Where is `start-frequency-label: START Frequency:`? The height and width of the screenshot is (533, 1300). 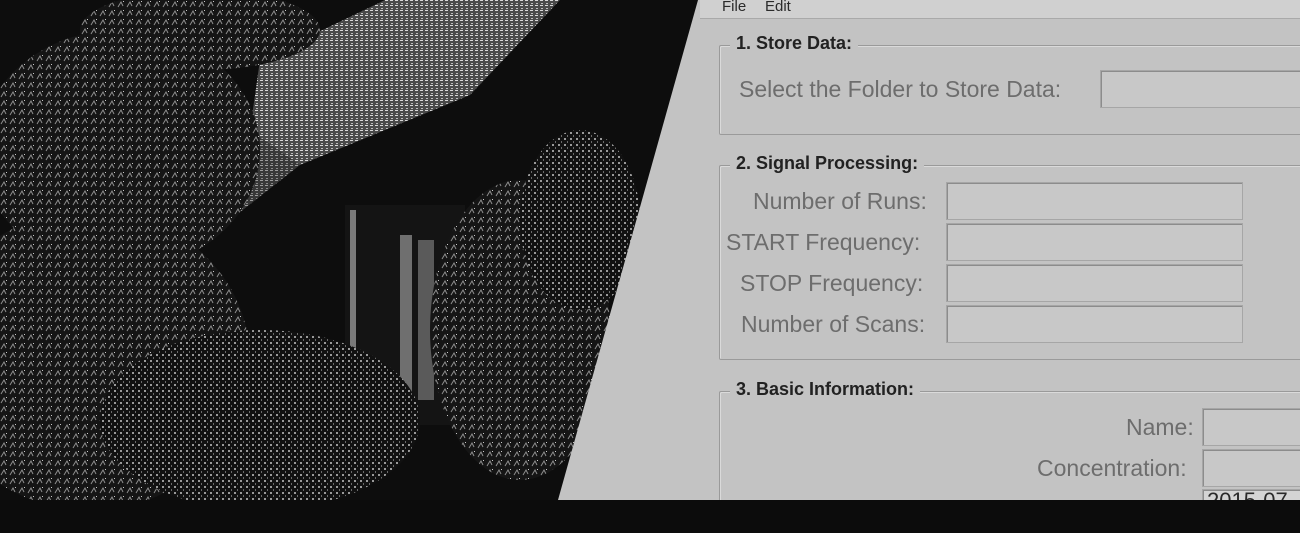
start-frequency-label: START Frequency: is located at coordinates (823, 242).